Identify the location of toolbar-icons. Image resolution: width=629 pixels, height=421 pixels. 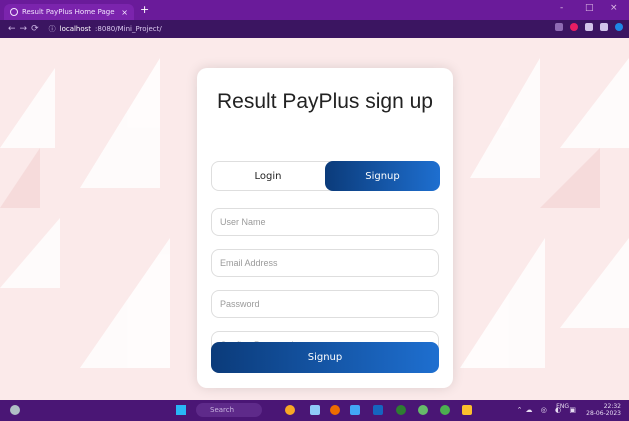
(589, 27).